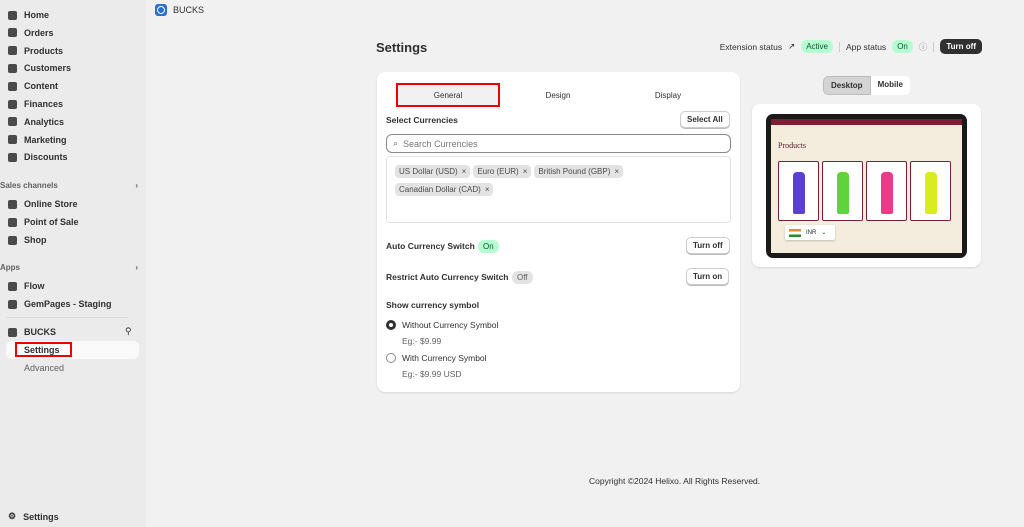 This screenshot has width=1024, height=527. Describe the element at coordinates (43, 204) in the screenshot. I see `sidebar-item-online-store: Online Store` at that location.